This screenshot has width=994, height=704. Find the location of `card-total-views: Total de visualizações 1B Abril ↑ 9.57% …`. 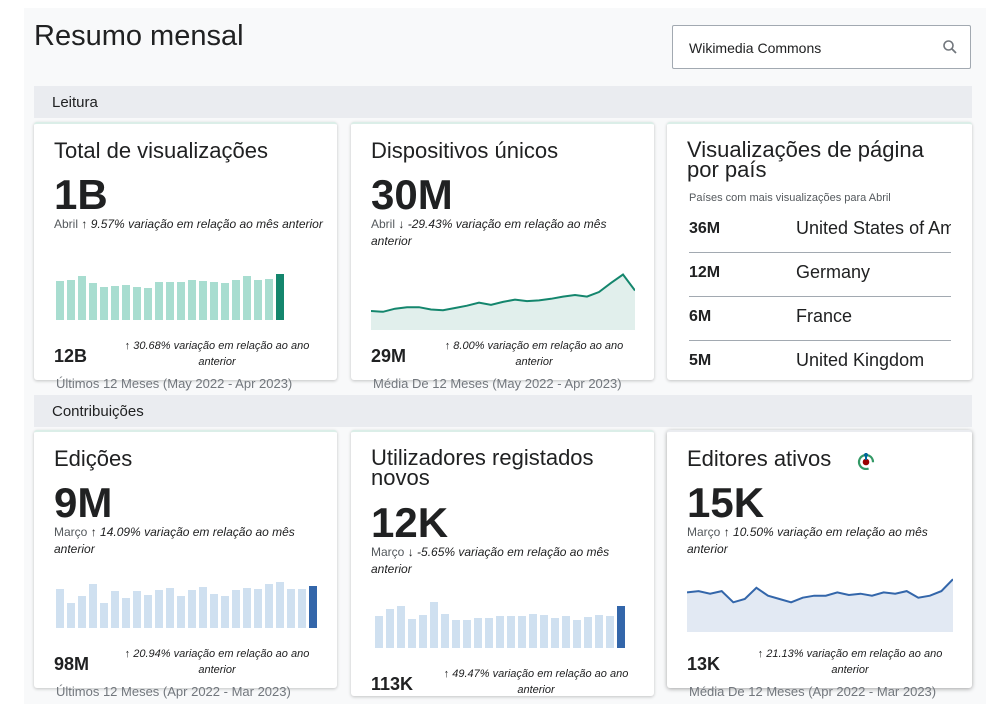

card-total-views: Total de visualizações 1B Abril ↑ 9.57% … is located at coordinates (185, 251).